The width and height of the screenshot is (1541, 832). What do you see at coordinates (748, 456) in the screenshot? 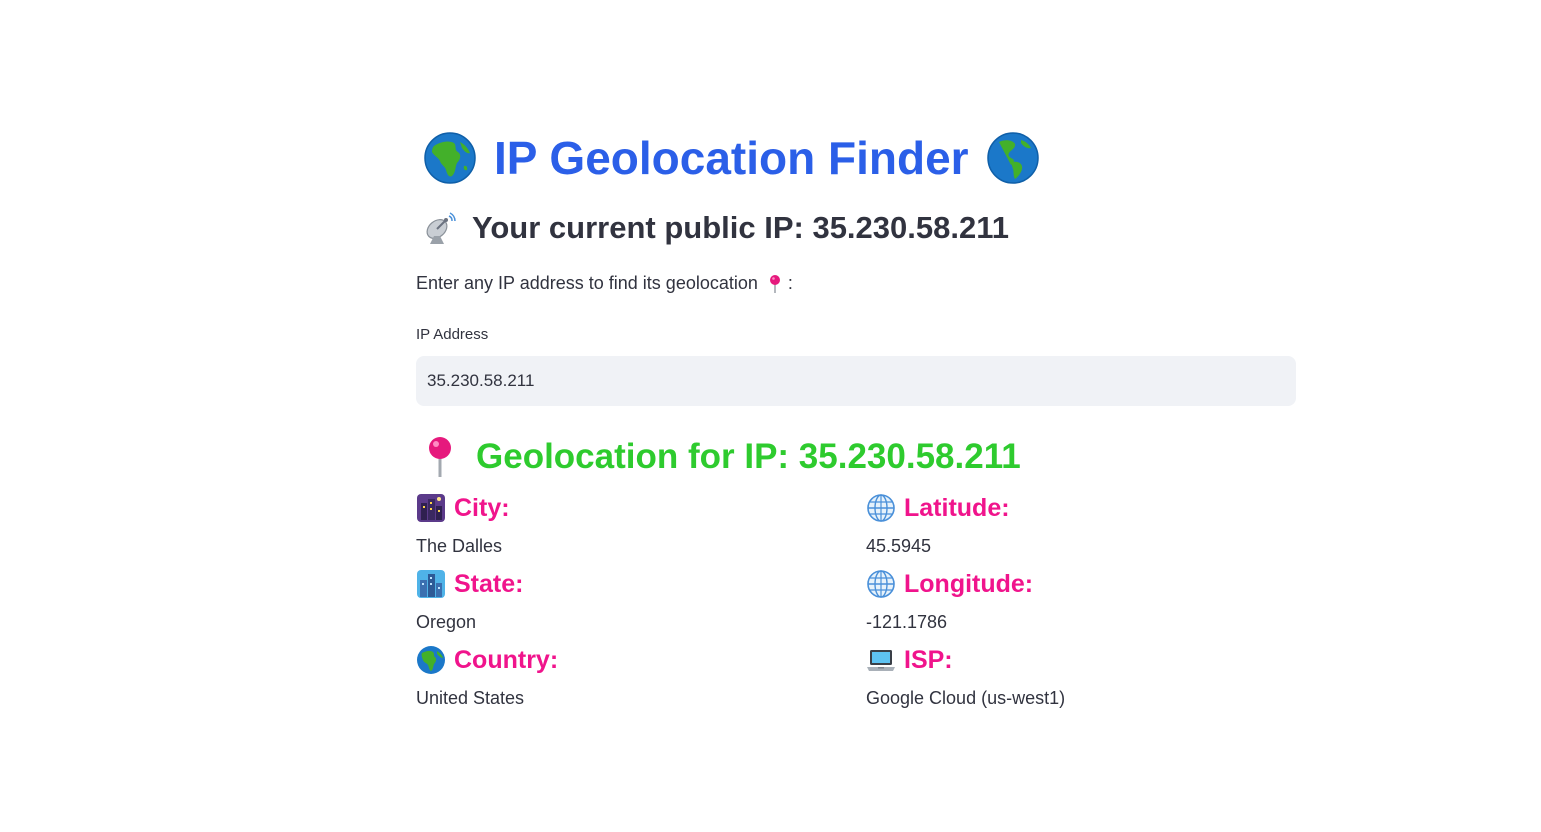
I see `geolocation-heading-text: Geolocation for IP: 35.230.58.211` at bounding box center [748, 456].